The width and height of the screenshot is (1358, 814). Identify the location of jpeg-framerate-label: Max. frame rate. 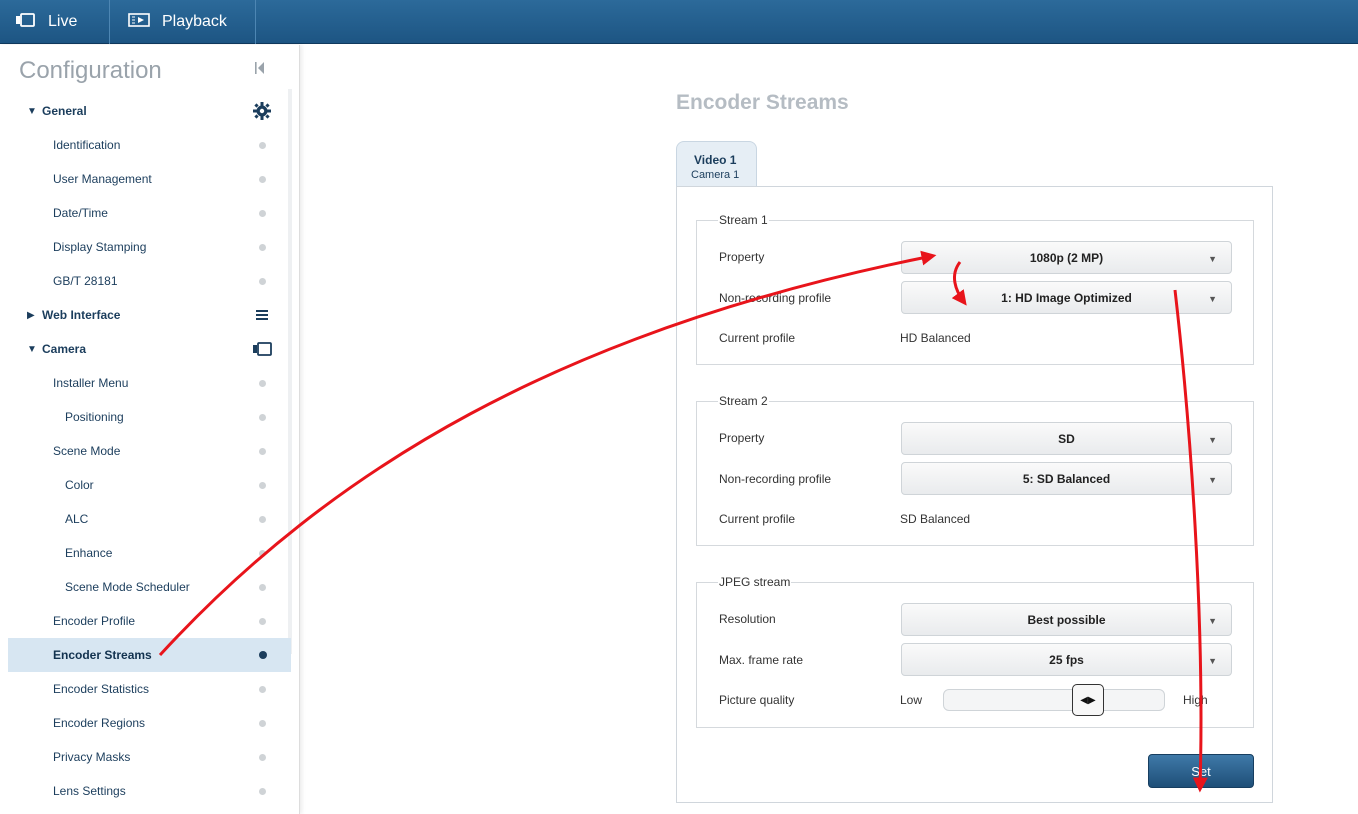
(761, 660).